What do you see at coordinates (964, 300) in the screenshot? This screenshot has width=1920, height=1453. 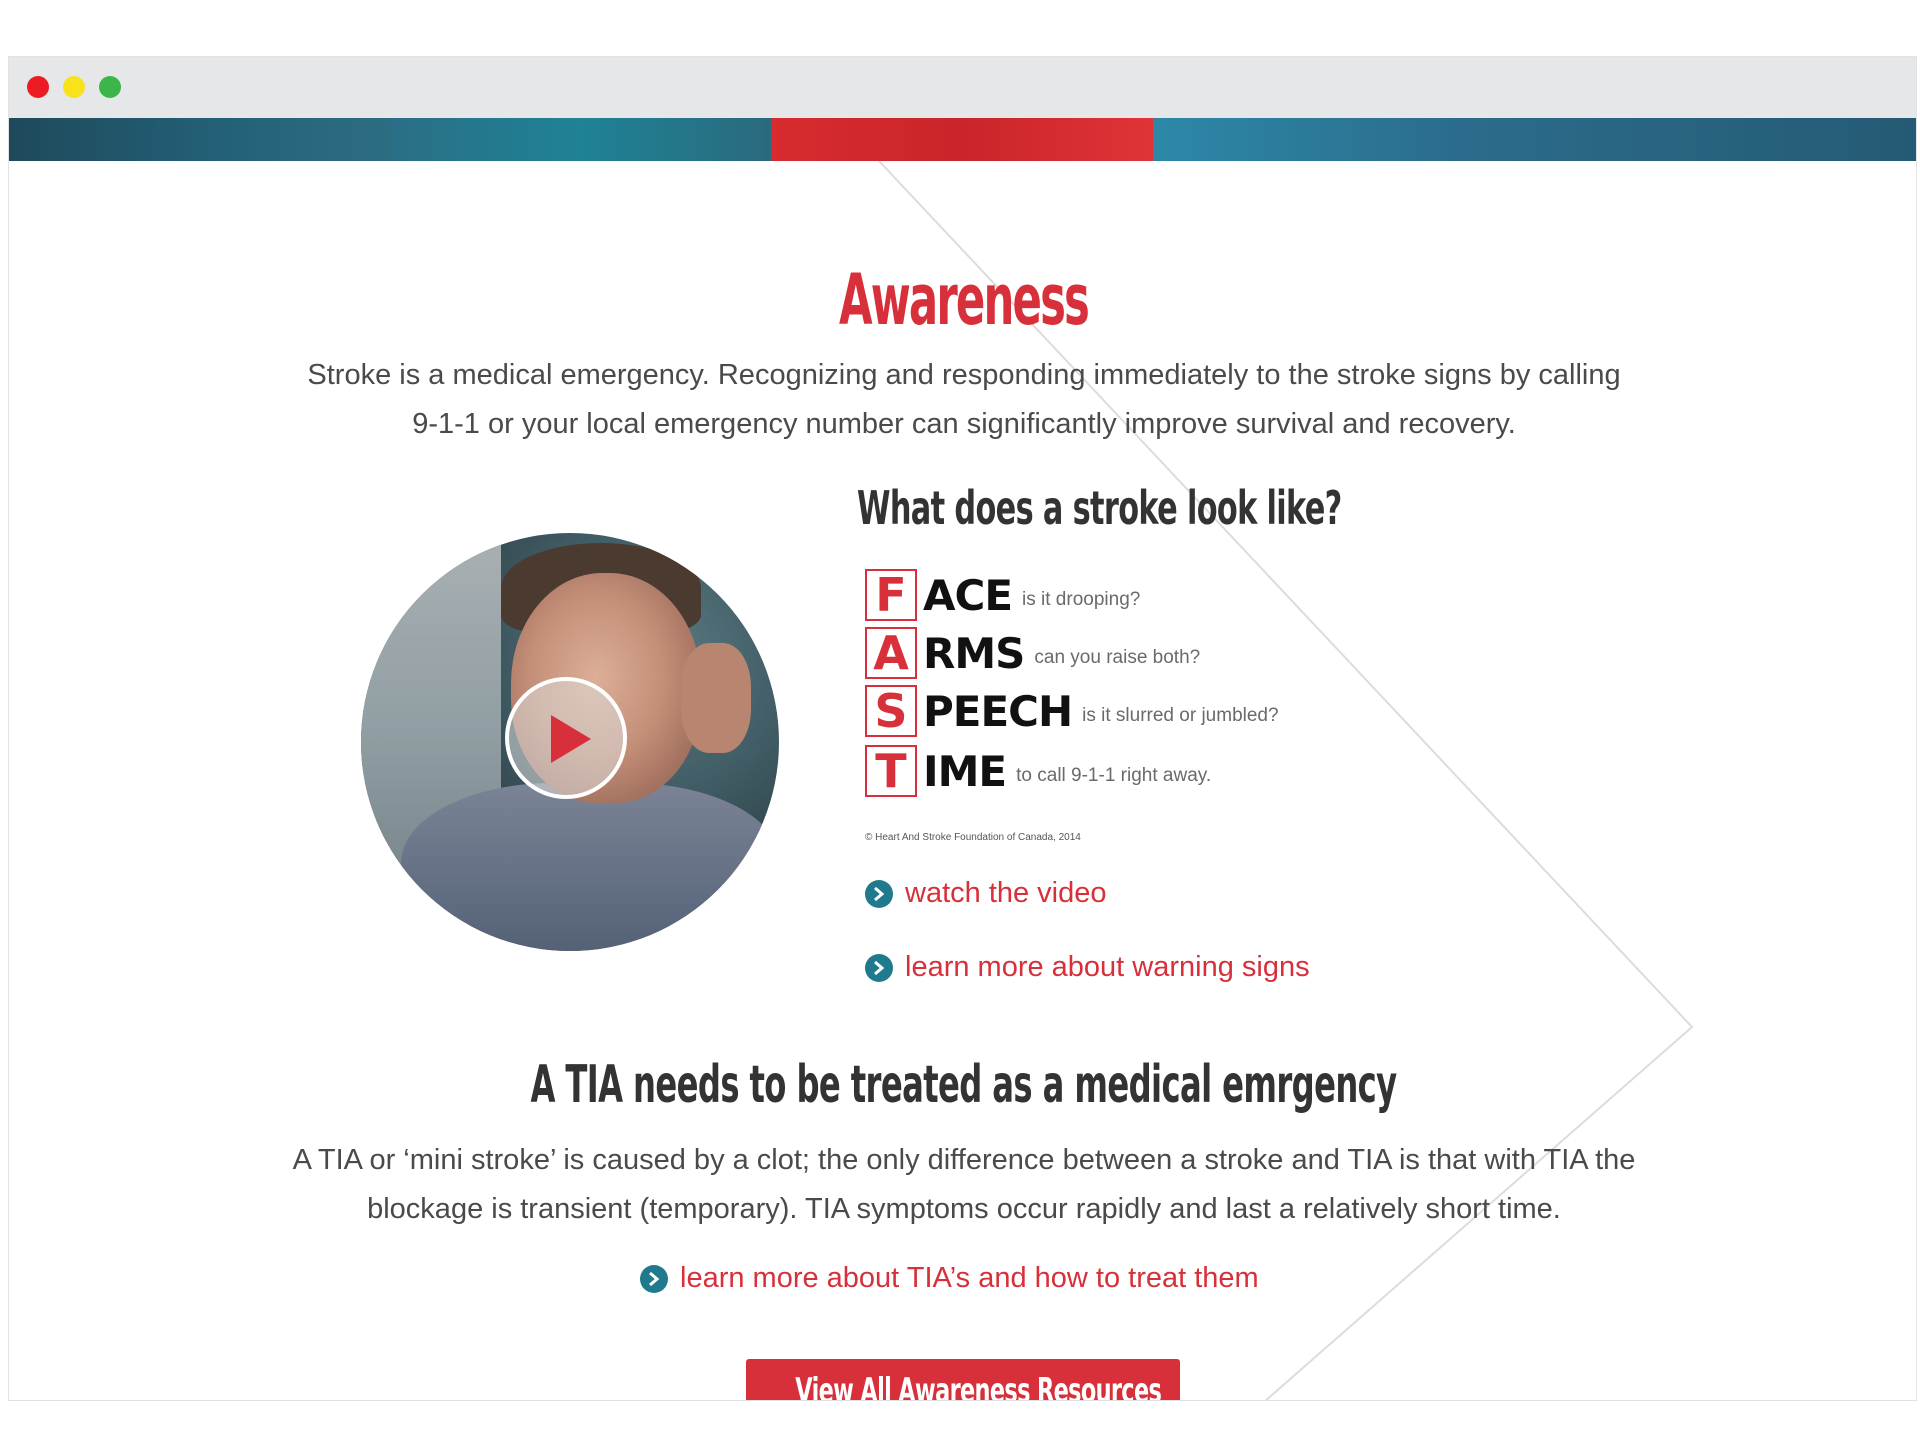 I see `section-title: Awareness` at bounding box center [964, 300].